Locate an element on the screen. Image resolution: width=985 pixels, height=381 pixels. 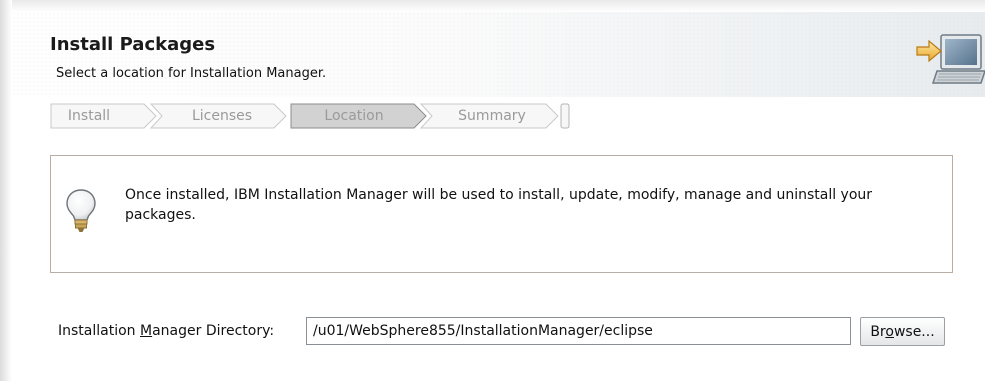
directory-label-part: anager Directory: is located at coordinates (213, 331).